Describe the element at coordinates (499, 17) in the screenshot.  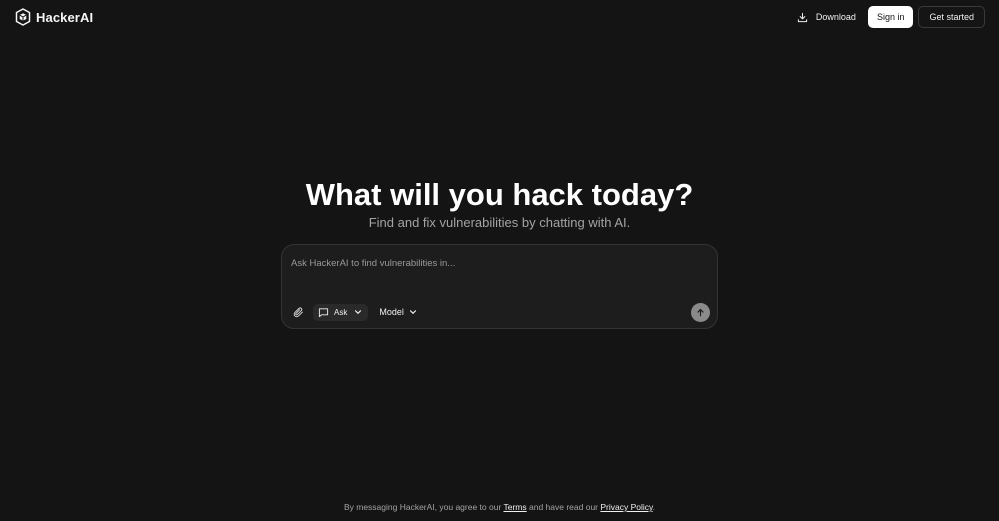
I see `top-nav: HackerAI Download Sign in Get started` at that location.